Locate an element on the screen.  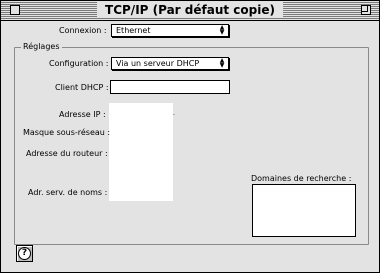
reglages-group-label: Réglages is located at coordinates (41, 46).